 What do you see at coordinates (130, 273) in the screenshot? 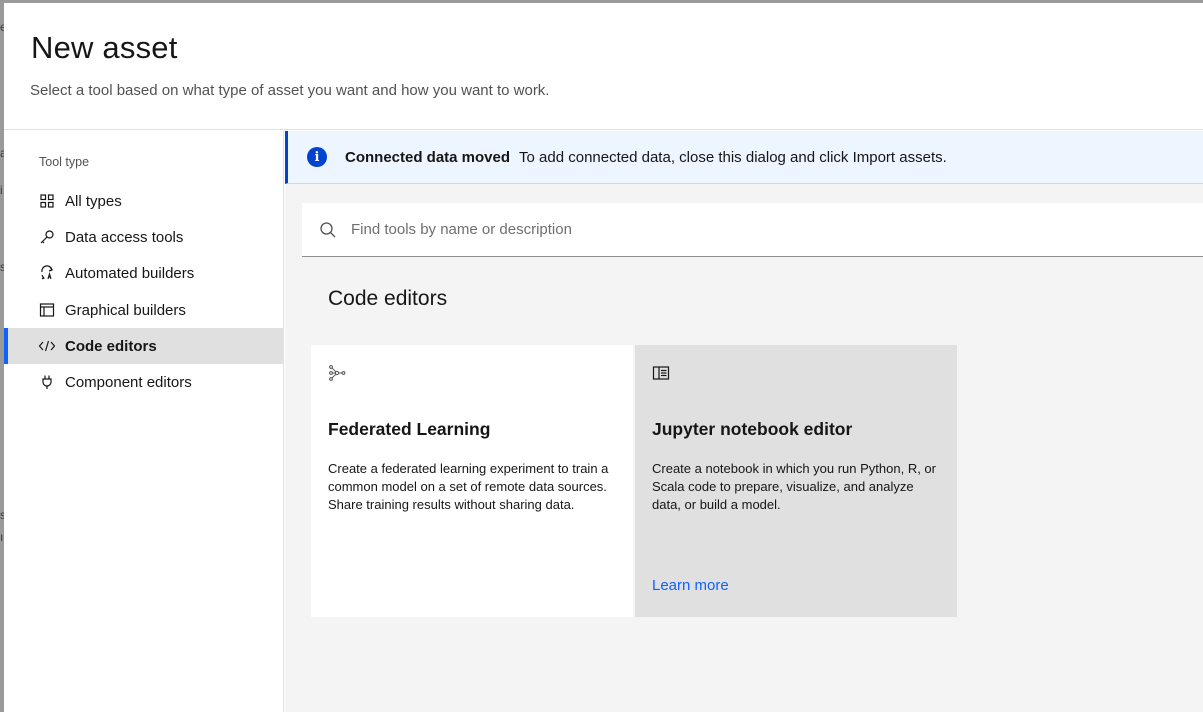
I see `sidebar-item-label: Automated builders` at bounding box center [130, 273].